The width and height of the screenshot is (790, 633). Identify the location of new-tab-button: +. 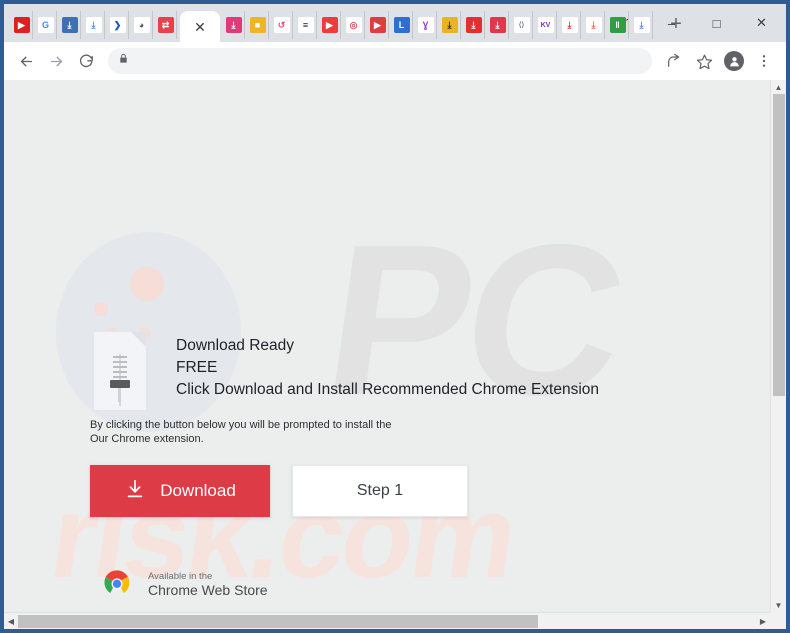
(676, 24).